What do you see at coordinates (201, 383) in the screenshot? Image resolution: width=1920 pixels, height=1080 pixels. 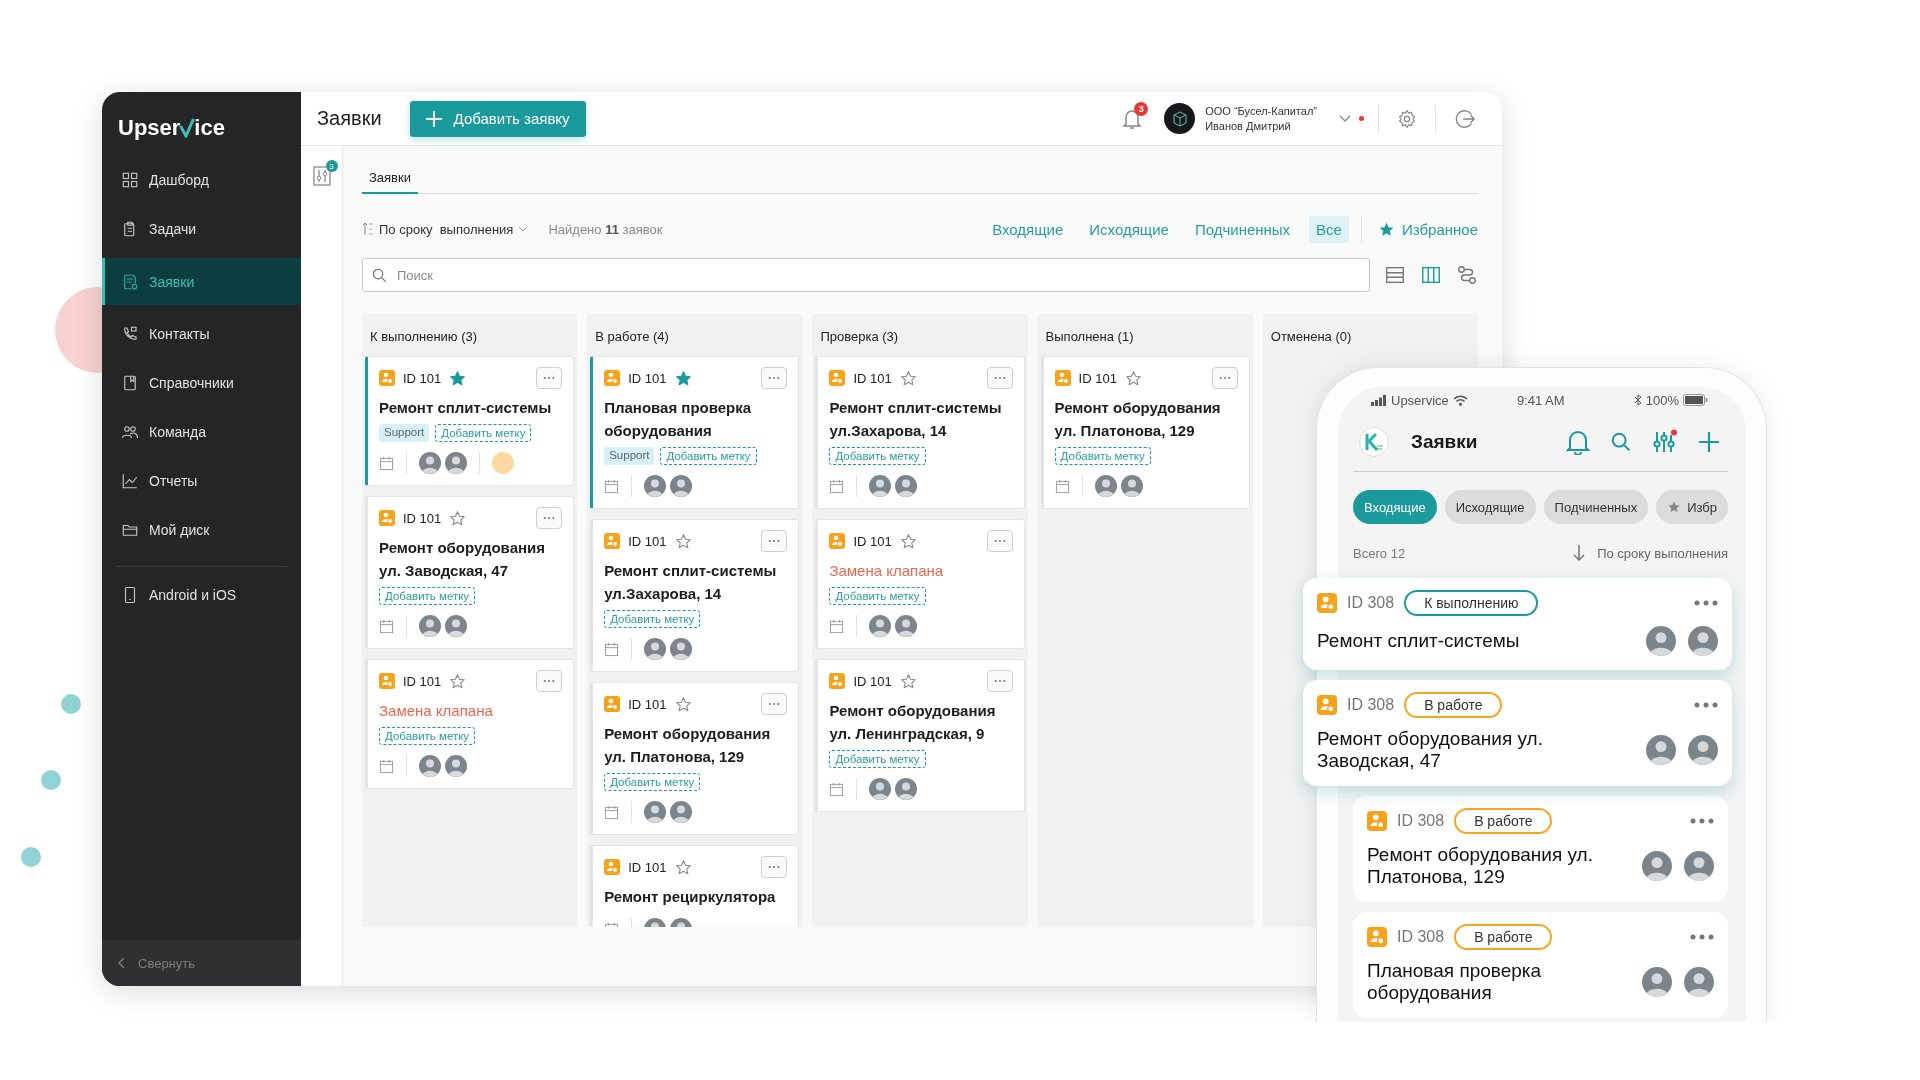 I see `sidebar-item: Справочники` at bounding box center [201, 383].